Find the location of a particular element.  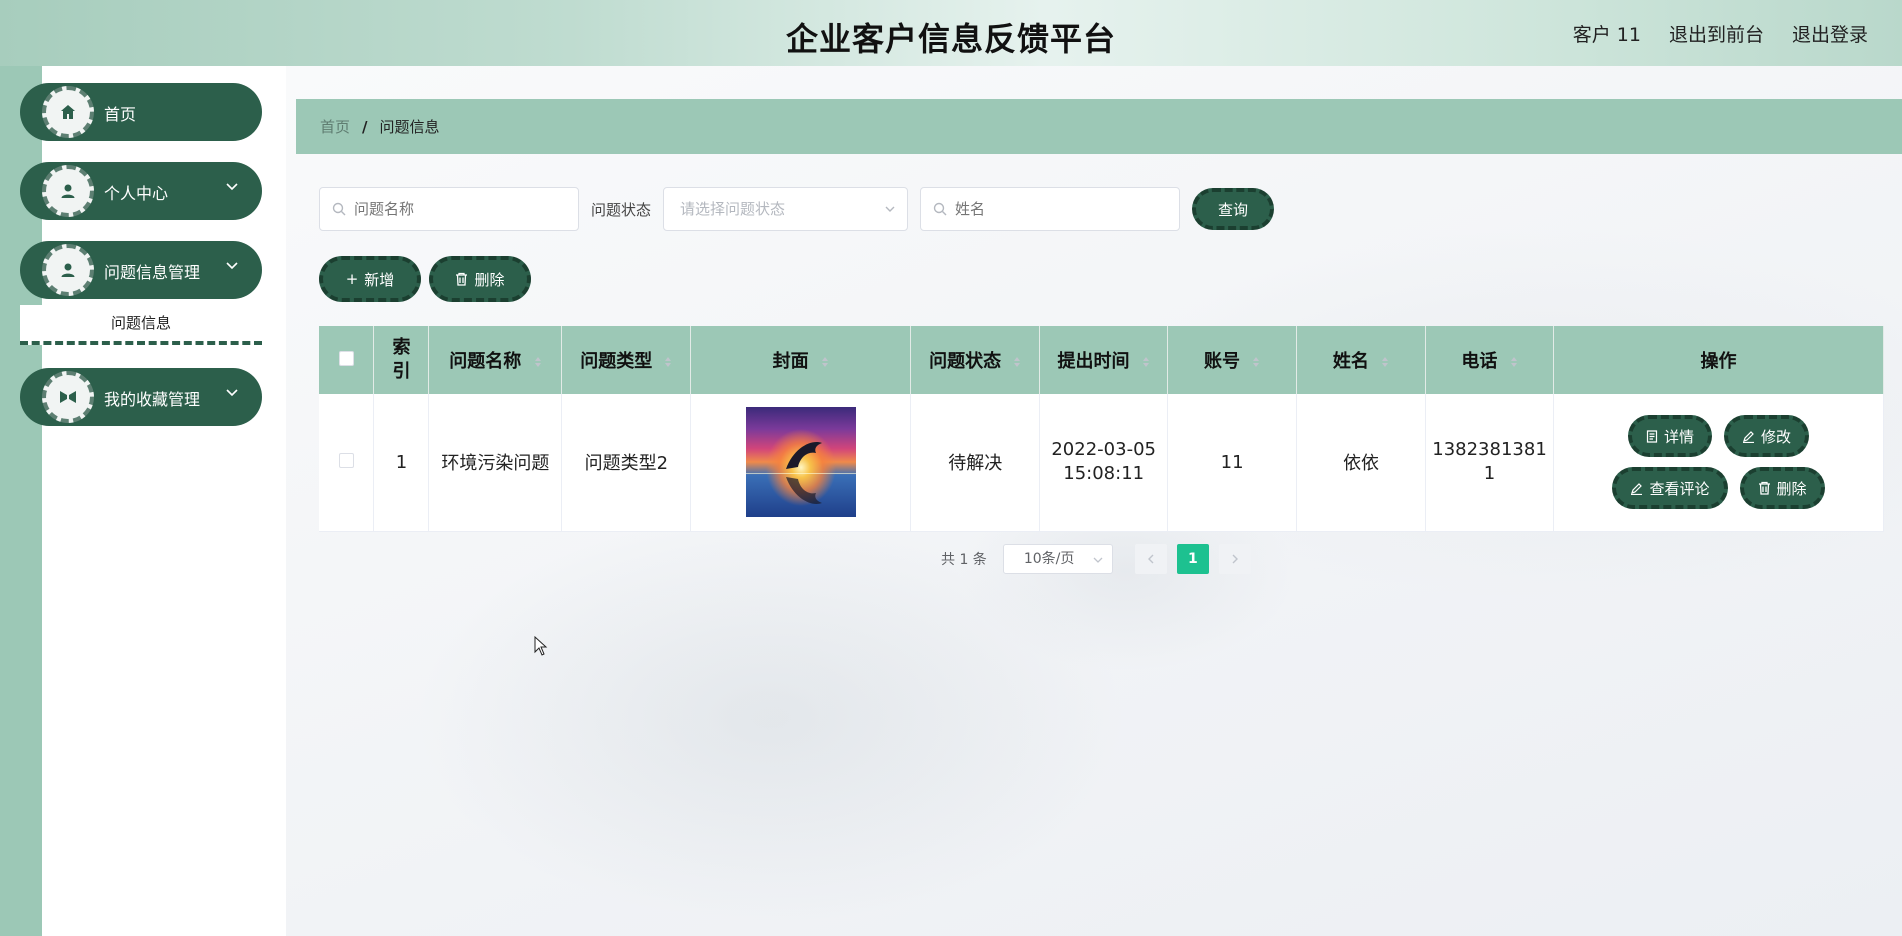

column-header-label: 提出时间 is located at coordinates (1093, 361).